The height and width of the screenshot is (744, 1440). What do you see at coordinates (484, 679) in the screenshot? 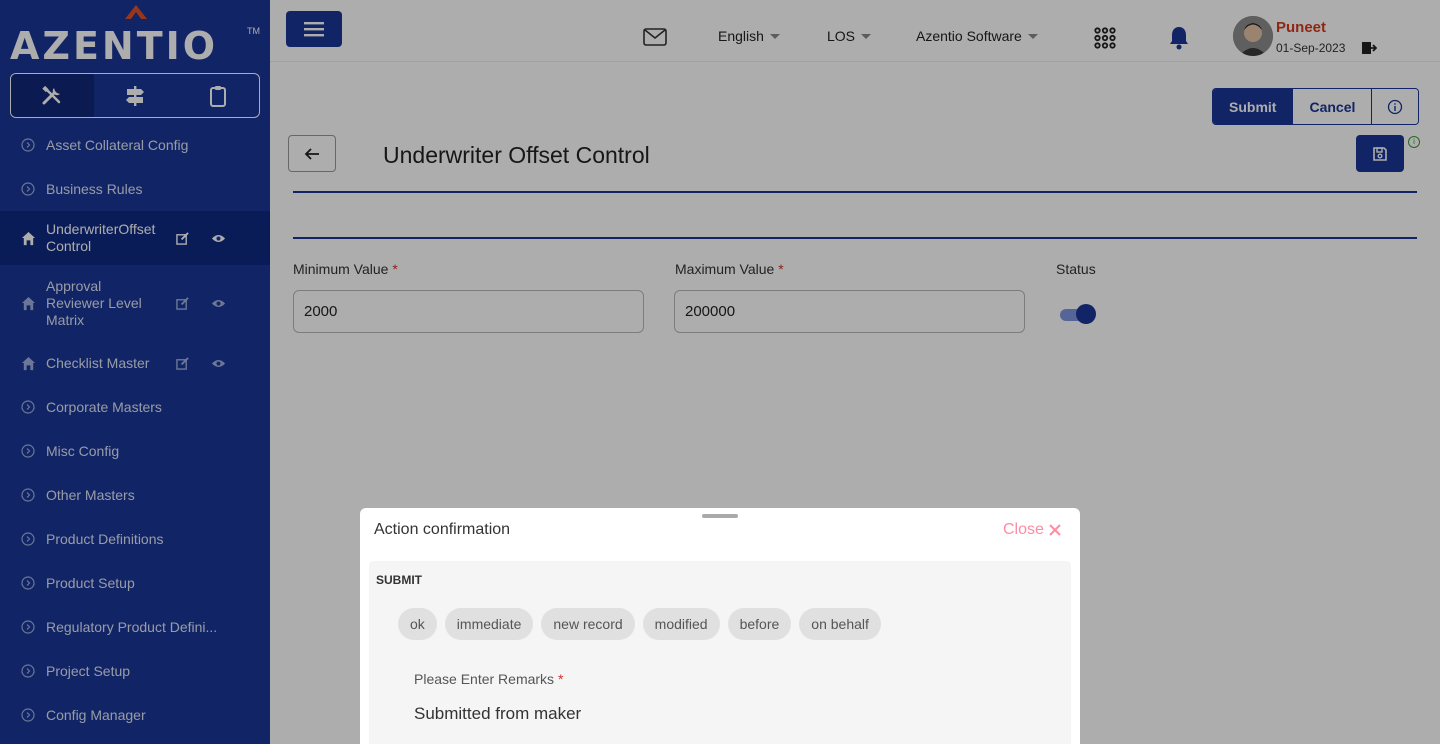
I see `remarks-label-text: Please Enter Remarks` at bounding box center [484, 679].